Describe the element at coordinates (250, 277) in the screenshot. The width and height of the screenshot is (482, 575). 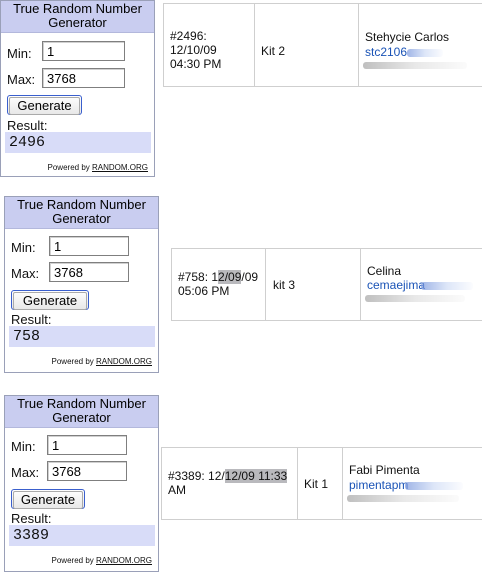
I see `entry-date-rest: /09` at that location.